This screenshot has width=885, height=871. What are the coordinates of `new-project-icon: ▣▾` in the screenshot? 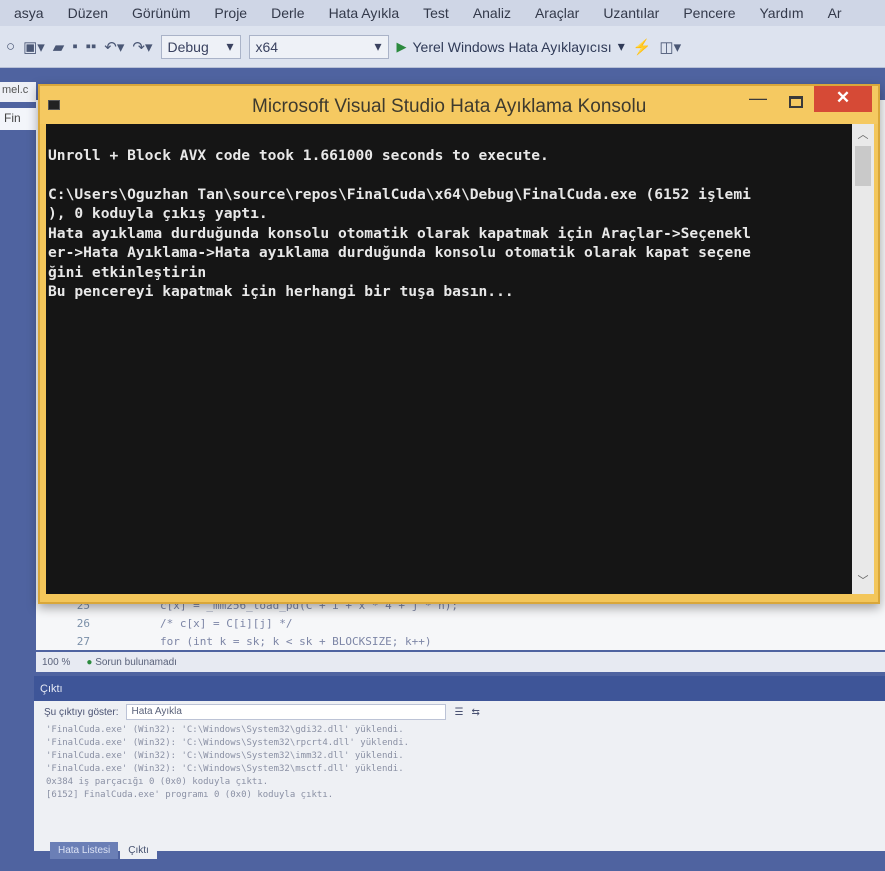 It's located at (34, 47).